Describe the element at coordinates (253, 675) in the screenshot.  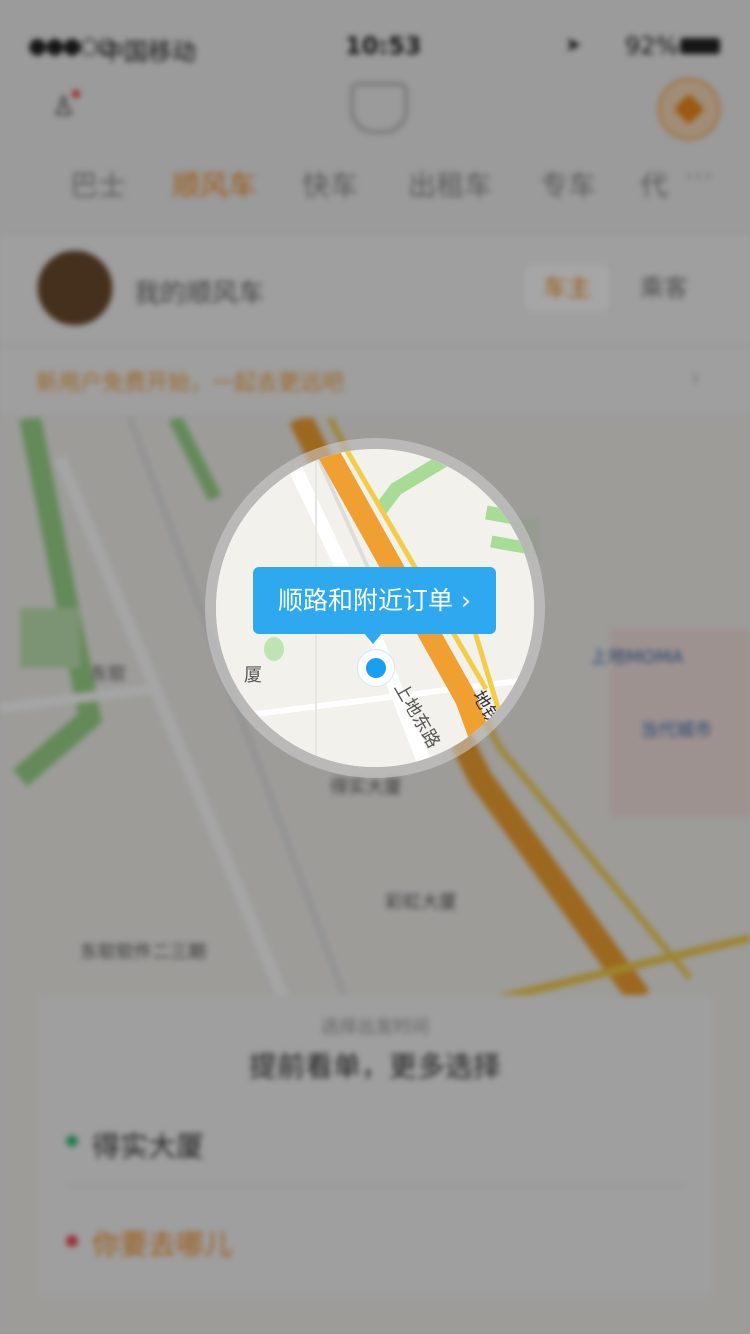
I see `map-label-building: 厦` at that location.